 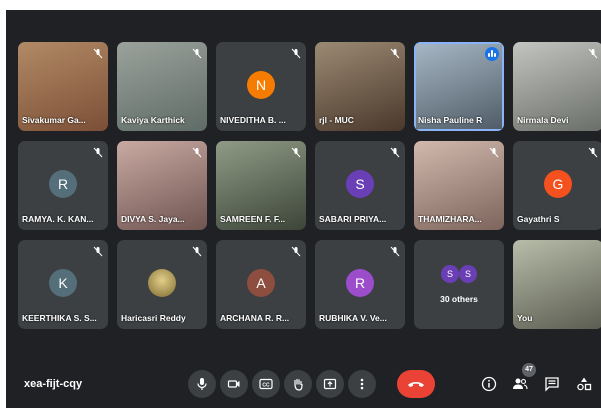 I want to click on avatar: G, so click(x=558, y=184).